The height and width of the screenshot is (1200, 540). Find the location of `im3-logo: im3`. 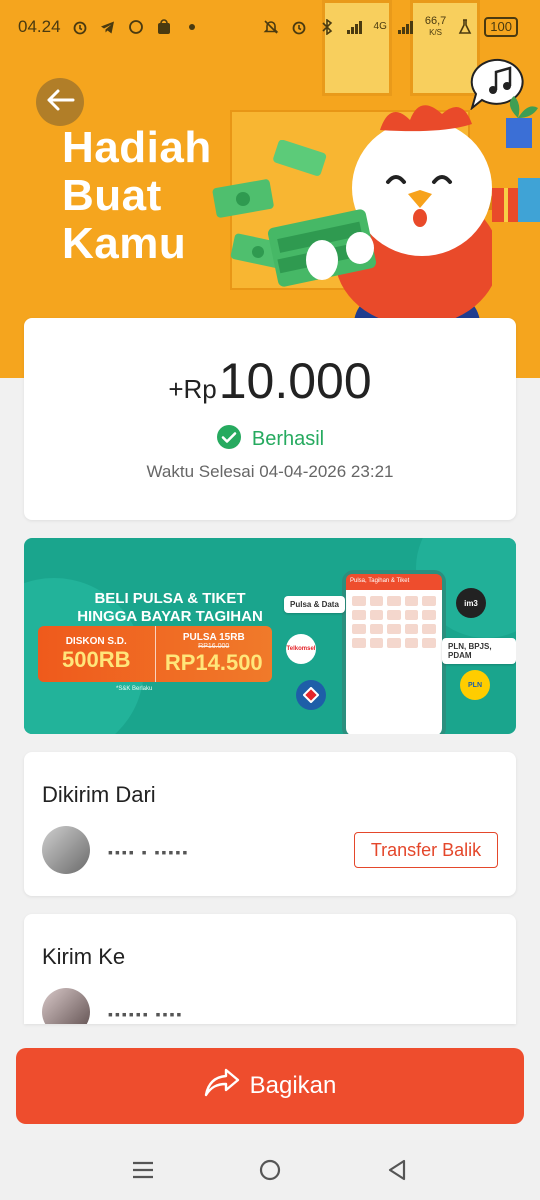

im3-logo: im3 is located at coordinates (471, 603).